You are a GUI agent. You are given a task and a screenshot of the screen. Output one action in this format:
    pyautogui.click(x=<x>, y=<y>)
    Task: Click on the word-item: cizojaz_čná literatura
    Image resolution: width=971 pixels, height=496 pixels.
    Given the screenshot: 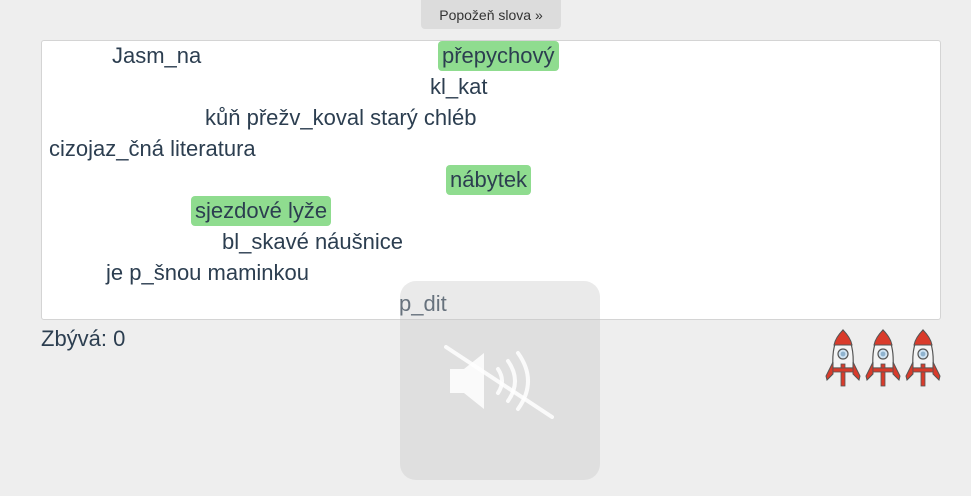 What is the action you would take?
    pyautogui.click(x=152, y=149)
    